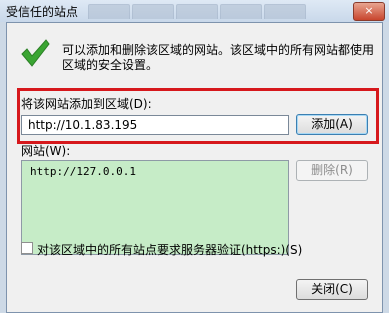 The image size is (389, 313). Describe the element at coordinates (332, 124) in the screenshot. I see `add-button: 添加(A)` at that location.